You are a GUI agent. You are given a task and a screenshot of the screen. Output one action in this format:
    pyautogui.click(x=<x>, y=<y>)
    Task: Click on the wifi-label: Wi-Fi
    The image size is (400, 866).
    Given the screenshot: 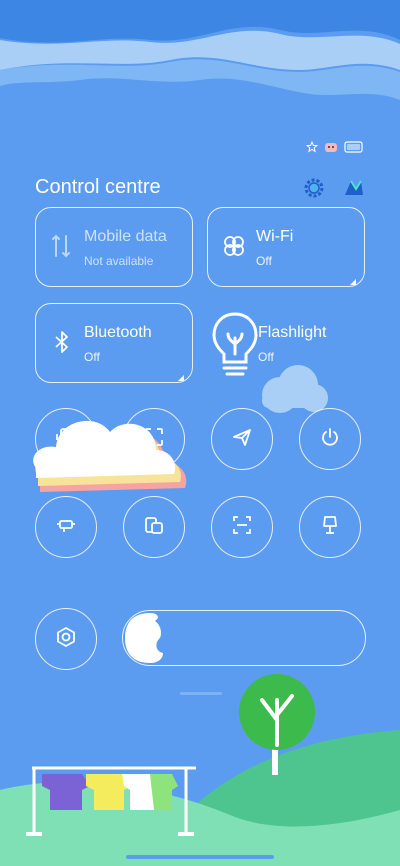 What is the action you would take?
    pyautogui.click(x=275, y=236)
    